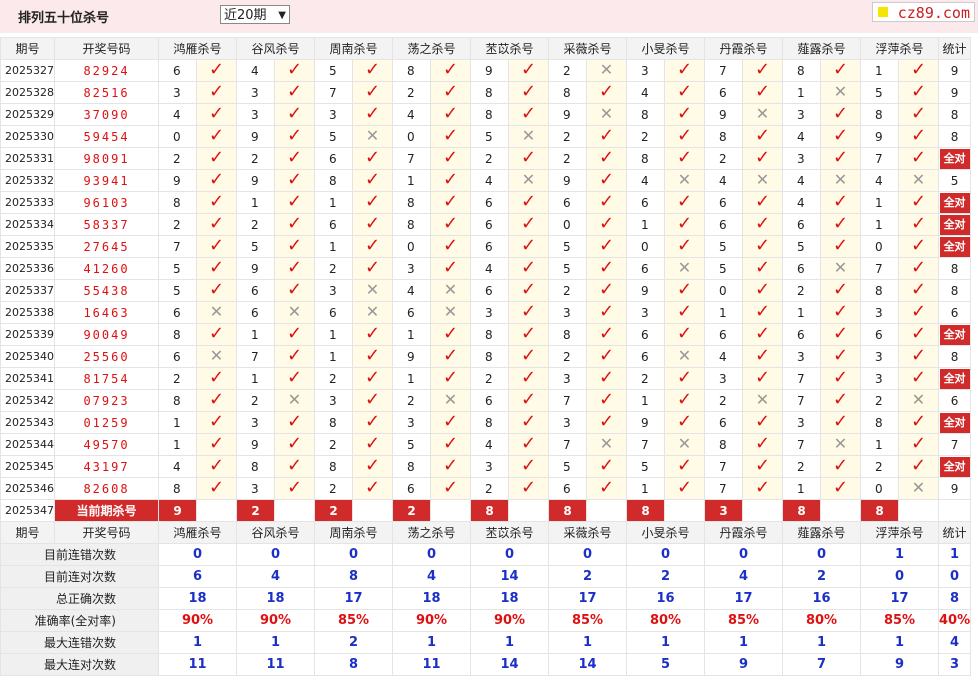  What do you see at coordinates (743, 532) in the screenshot?
I see `col-killer: 丹霞杀号` at bounding box center [743, 532].